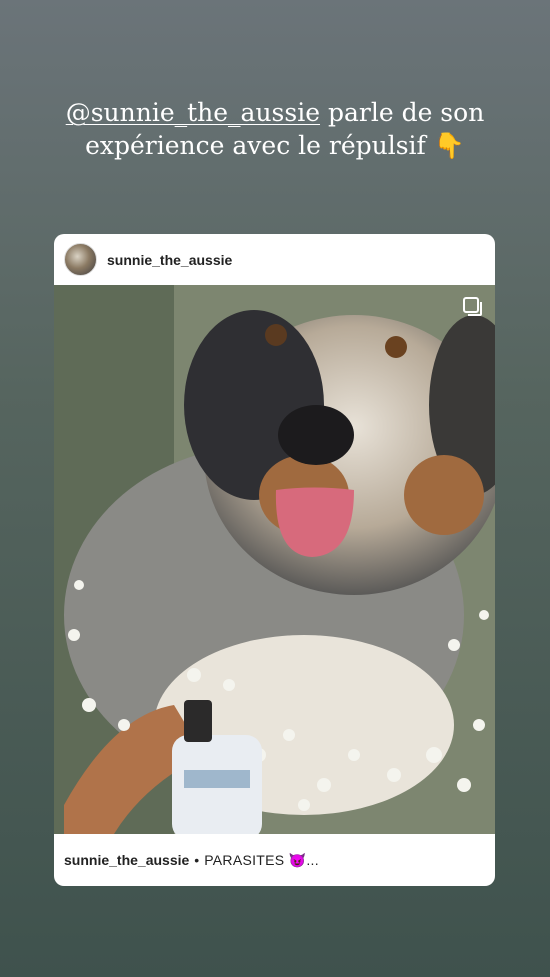 The width and height of the screenshot is (550, 977). What do you see at coordinates (126, 860) in the screenshot?
I see `footer-username: sunnie_the_aussie` at bounding box center [126, 860].